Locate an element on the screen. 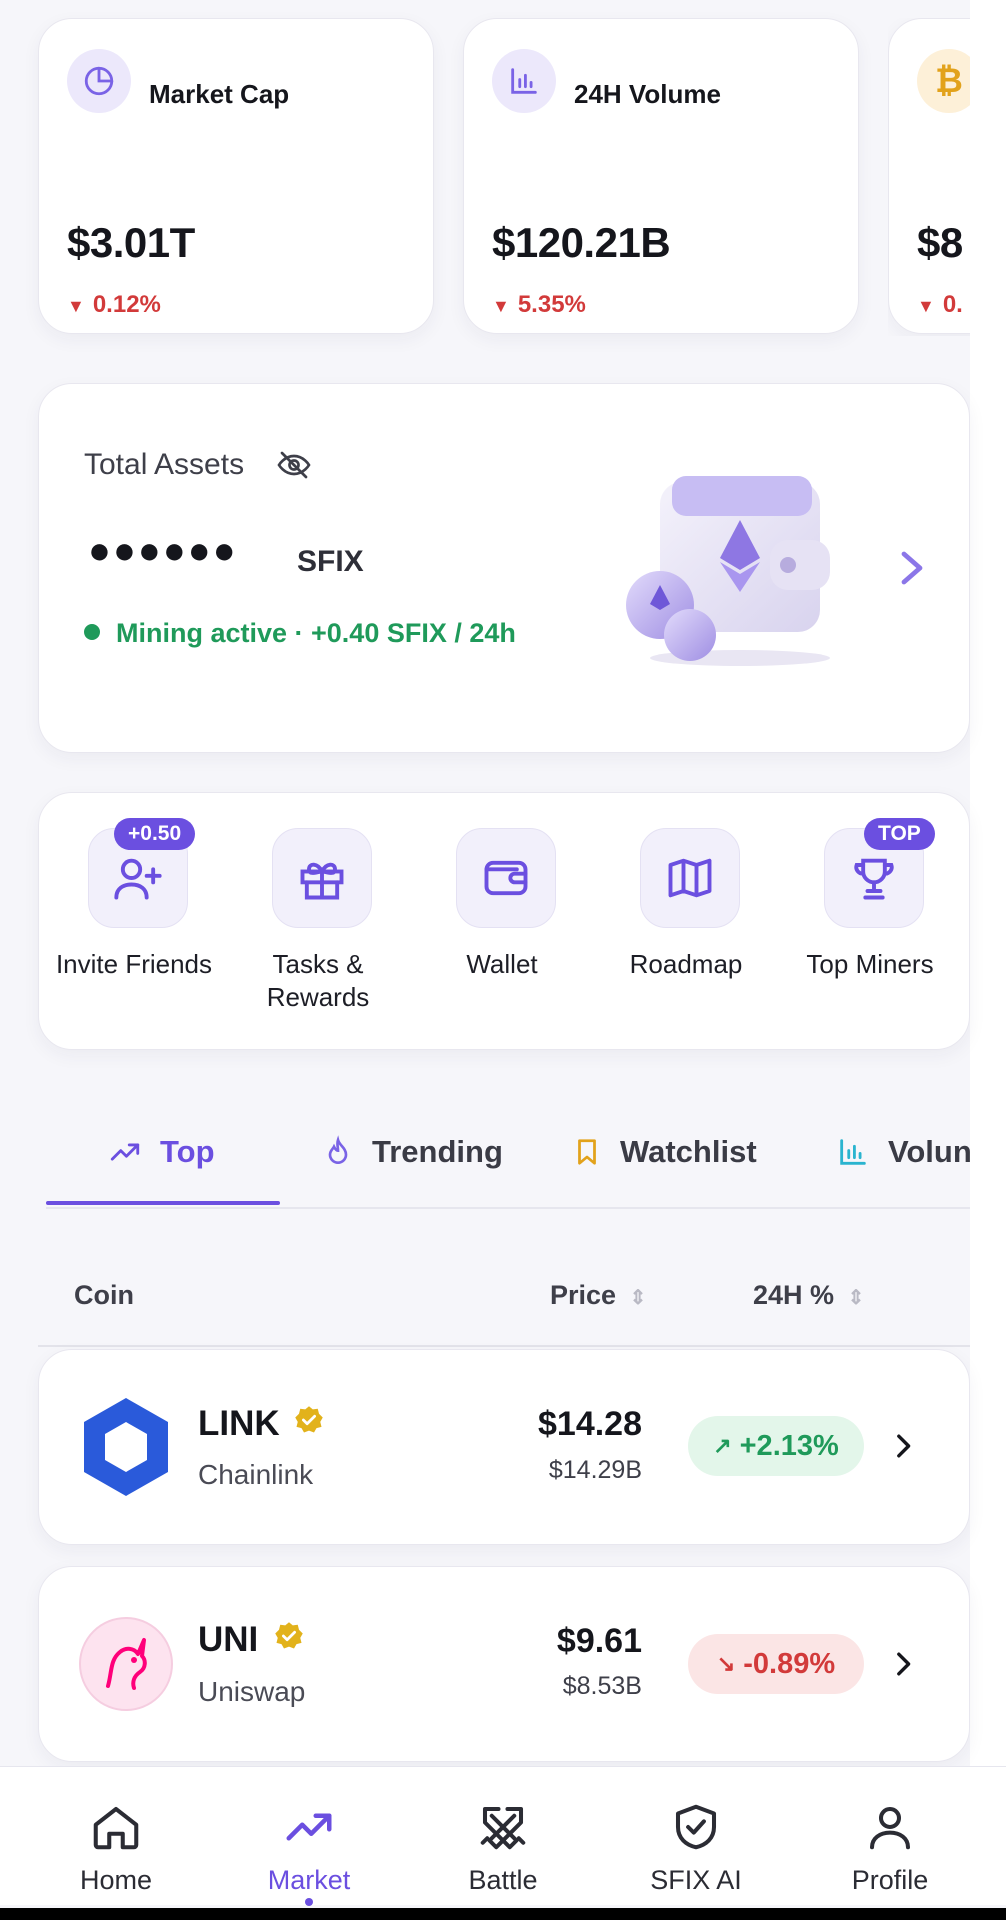 The height and width of the screenshot is (1920, 1006). stat-value: $8 is located at coordinates (940, 242).